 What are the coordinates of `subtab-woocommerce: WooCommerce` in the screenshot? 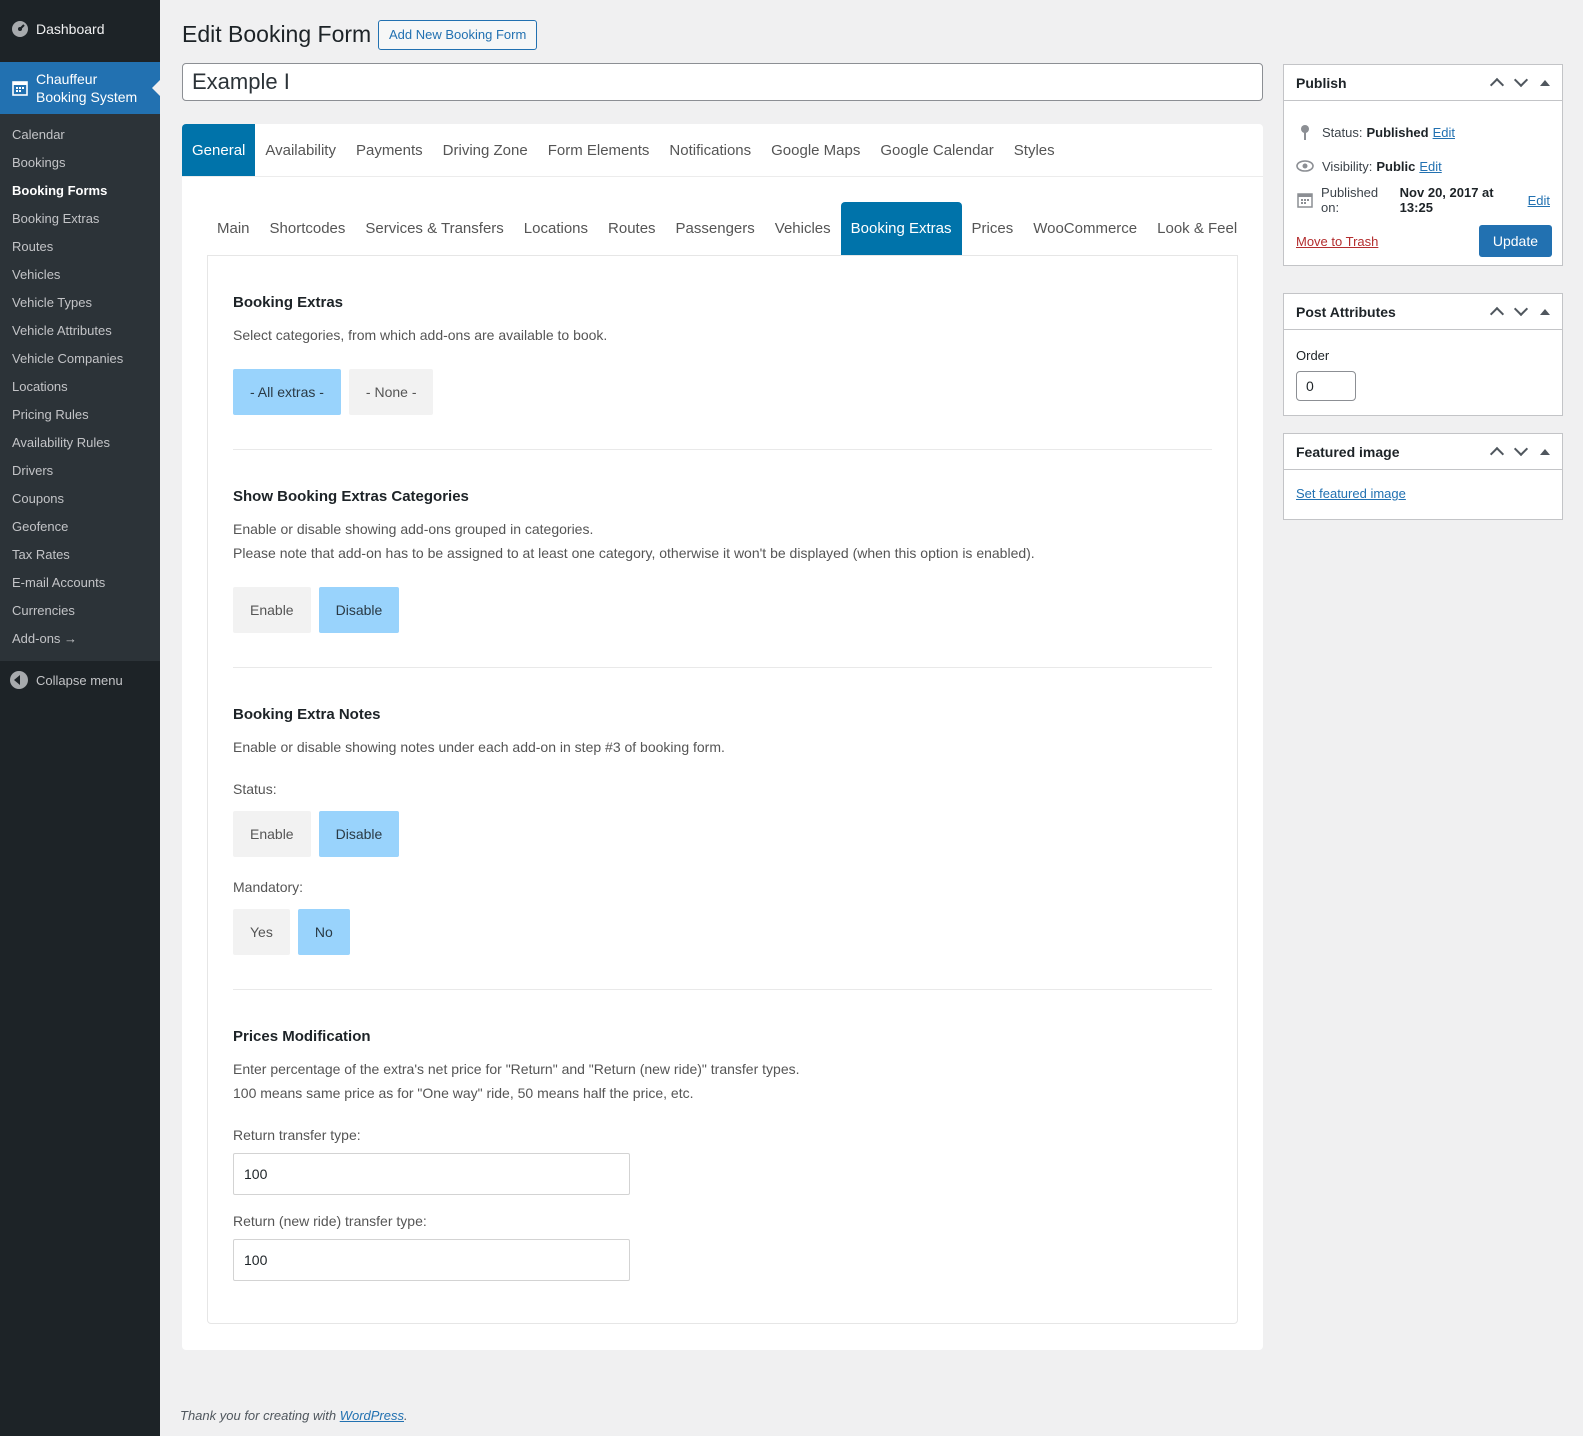 It's located at (1085, 228).